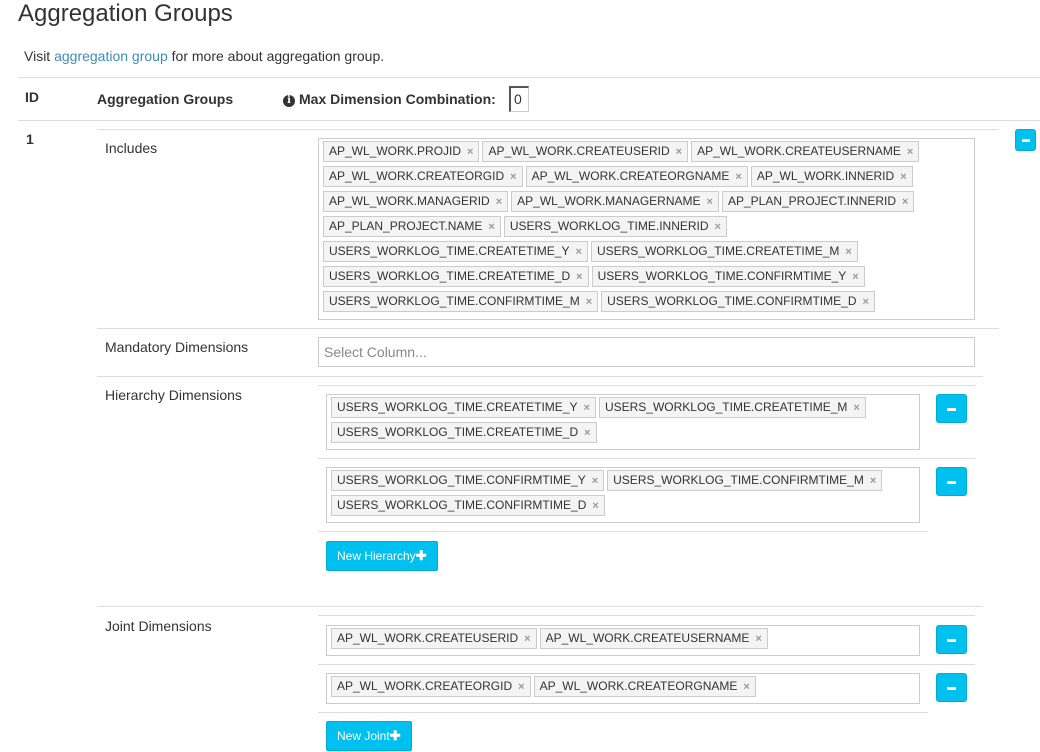  What do you see at coordinates (609, 226) in the screenshot?
I see `tag-label: USERS_WORKLOG_TIME.INNERID` at bounding box center [609, 226].